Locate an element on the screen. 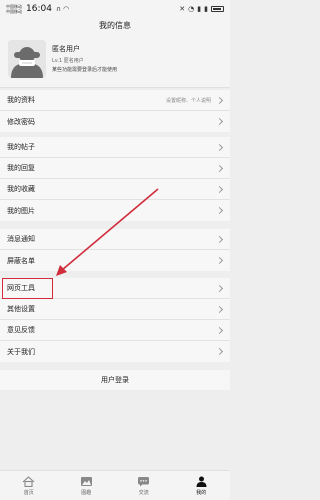 This screenshot has height=500, width=320. headphone-icon: ∩ is located at coordinates (58, 8).